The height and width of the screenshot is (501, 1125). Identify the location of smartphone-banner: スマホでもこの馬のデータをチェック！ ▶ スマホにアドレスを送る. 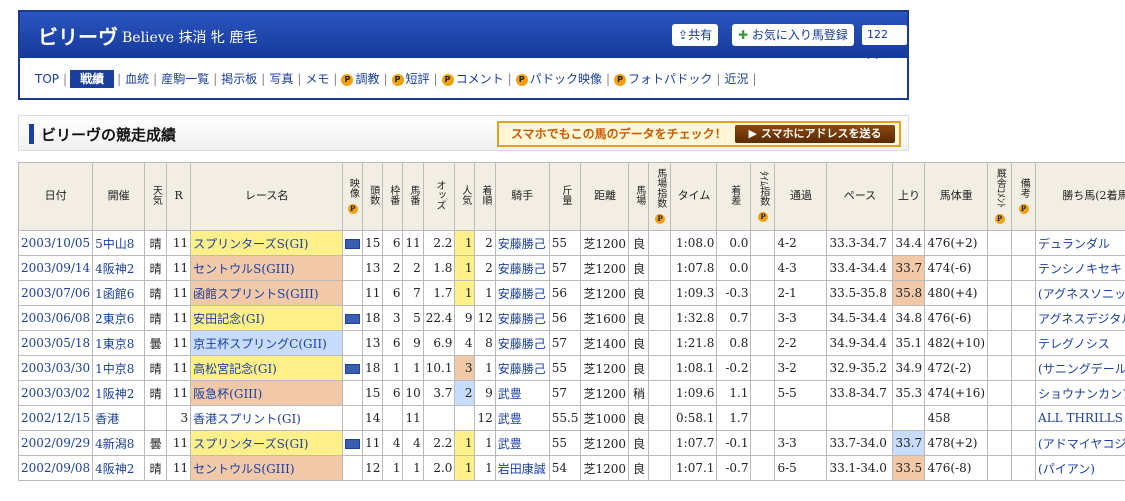
(699, 134).